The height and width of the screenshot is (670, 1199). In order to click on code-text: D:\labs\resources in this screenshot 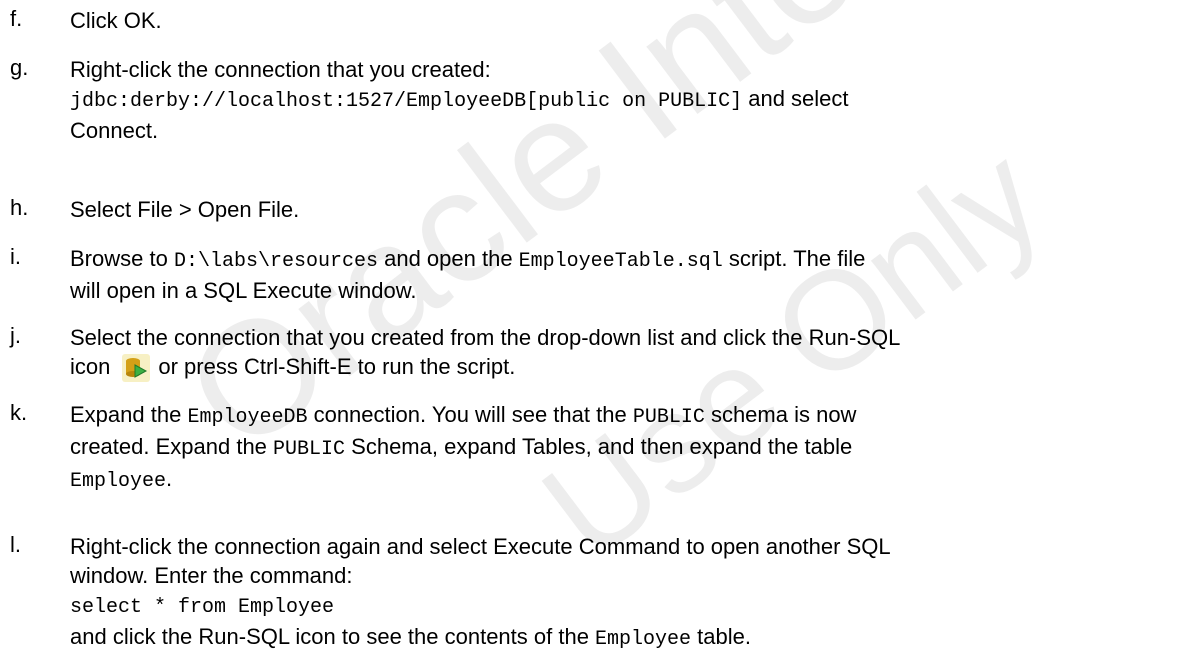, I will do `click(275, 261)`.